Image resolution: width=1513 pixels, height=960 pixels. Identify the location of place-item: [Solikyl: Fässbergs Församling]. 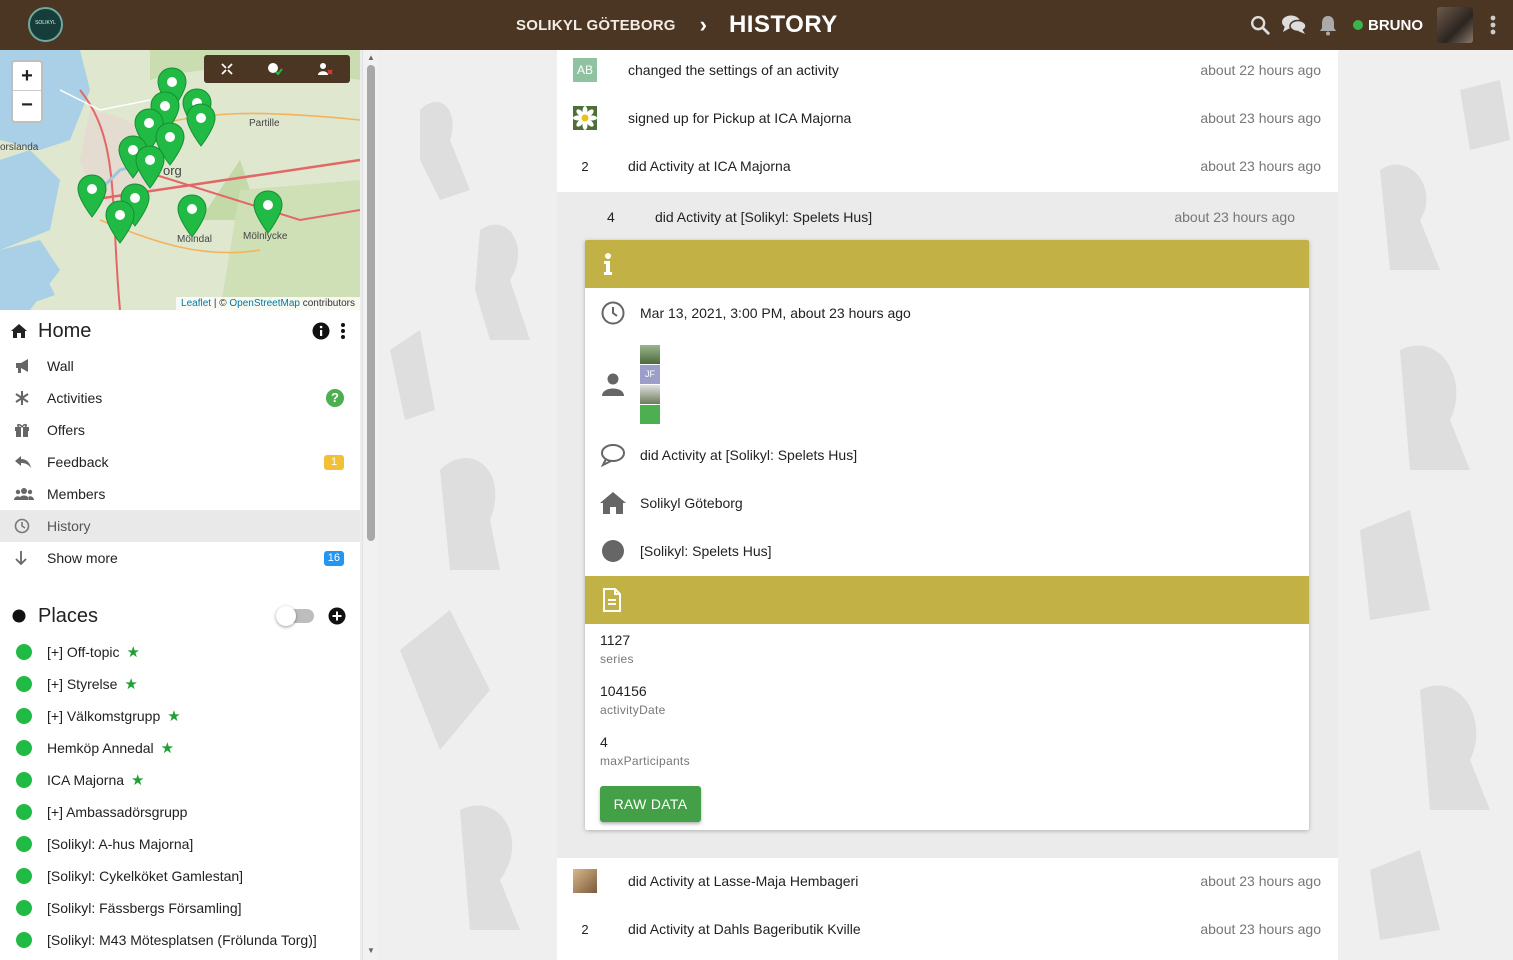
(180, 908).